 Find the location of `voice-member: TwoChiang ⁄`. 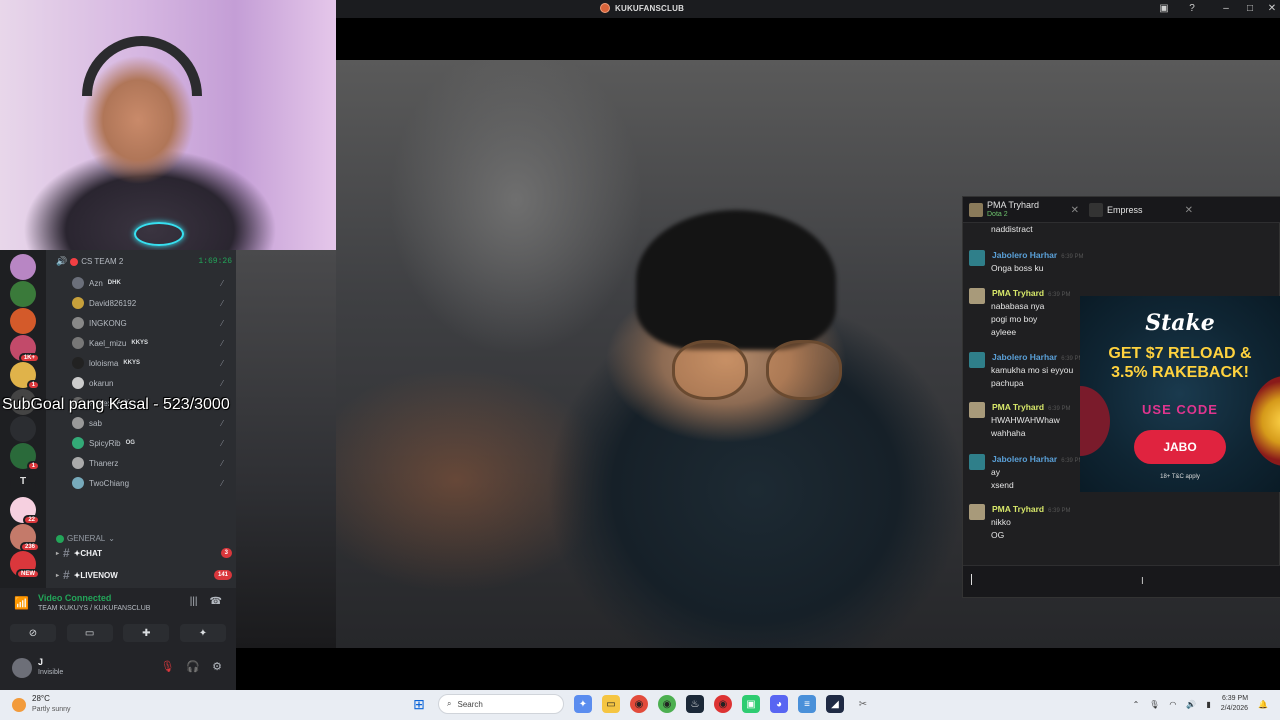

voice-member: TwoChiang ⁄ is located at coordinates (149, 483).